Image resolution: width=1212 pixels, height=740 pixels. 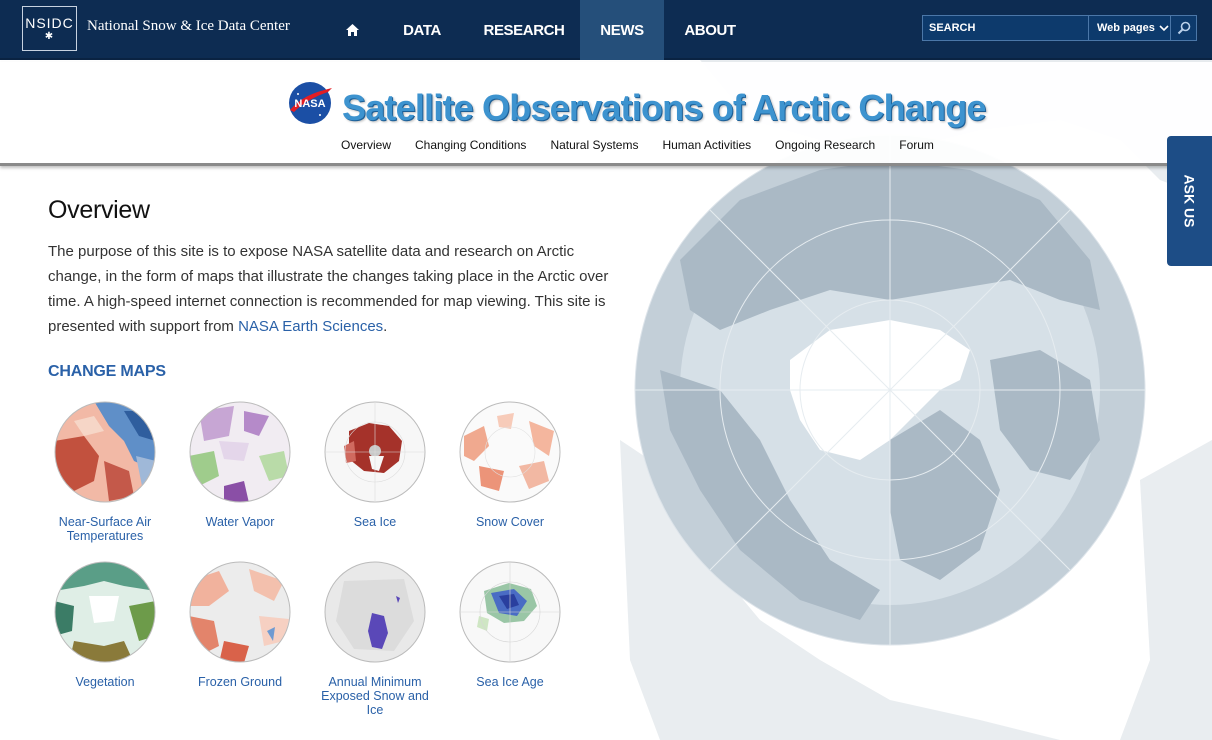 I want to click on search-scope-select: Web pages, so click(x=1130, y=28).